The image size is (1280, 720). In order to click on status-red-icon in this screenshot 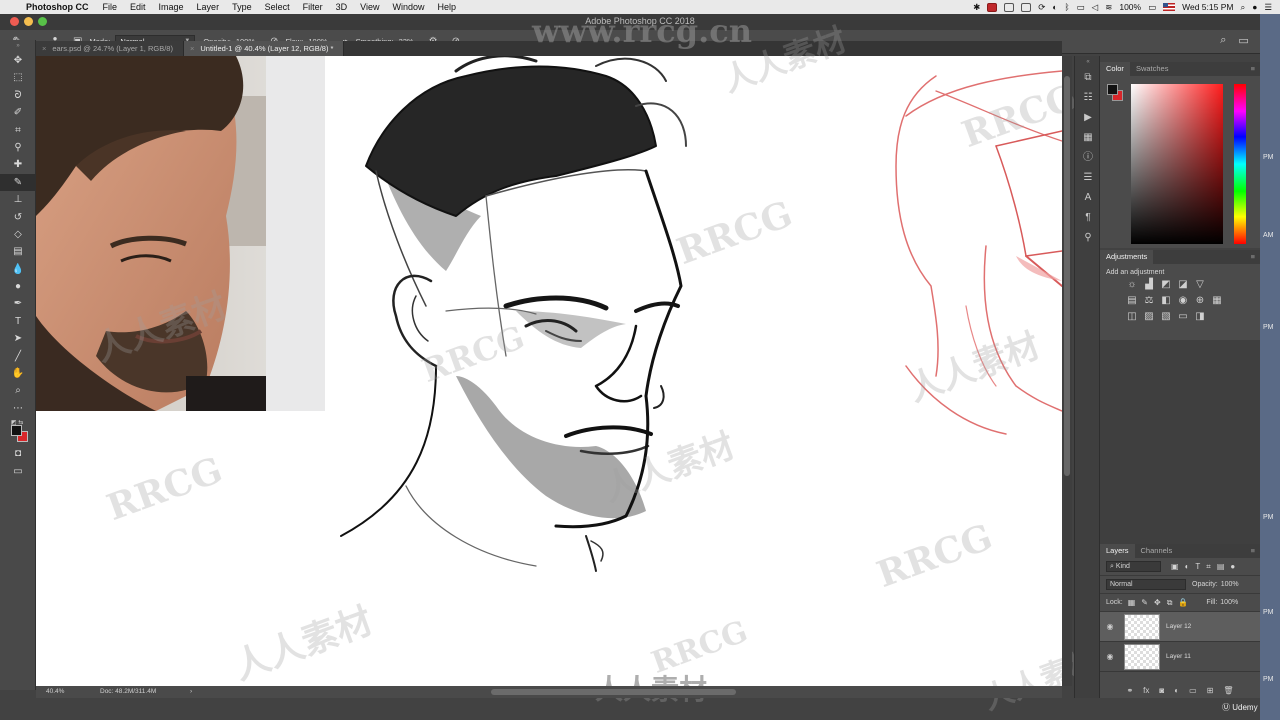, I will do `click(992, 7)`.